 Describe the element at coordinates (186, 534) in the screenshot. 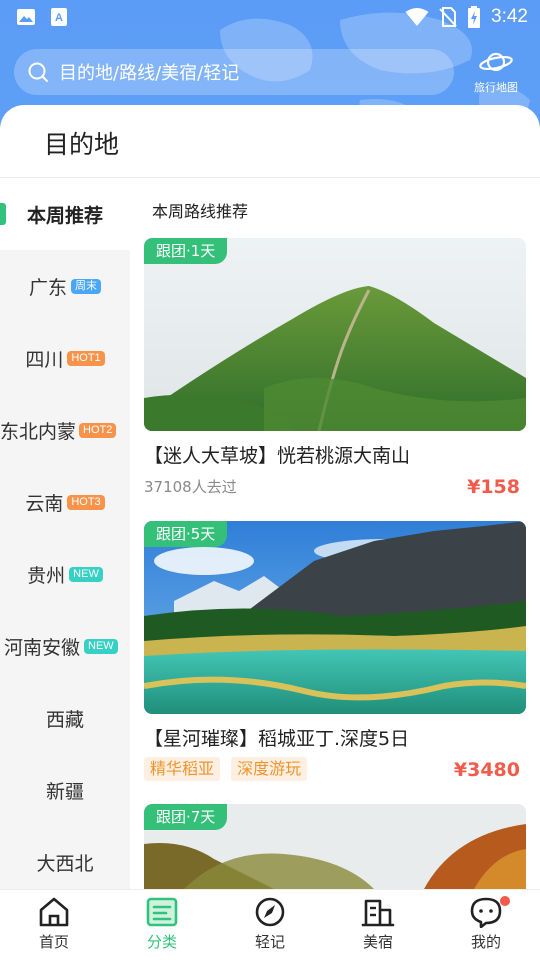

I see `tour-badge: 跟团·5天` at that location.